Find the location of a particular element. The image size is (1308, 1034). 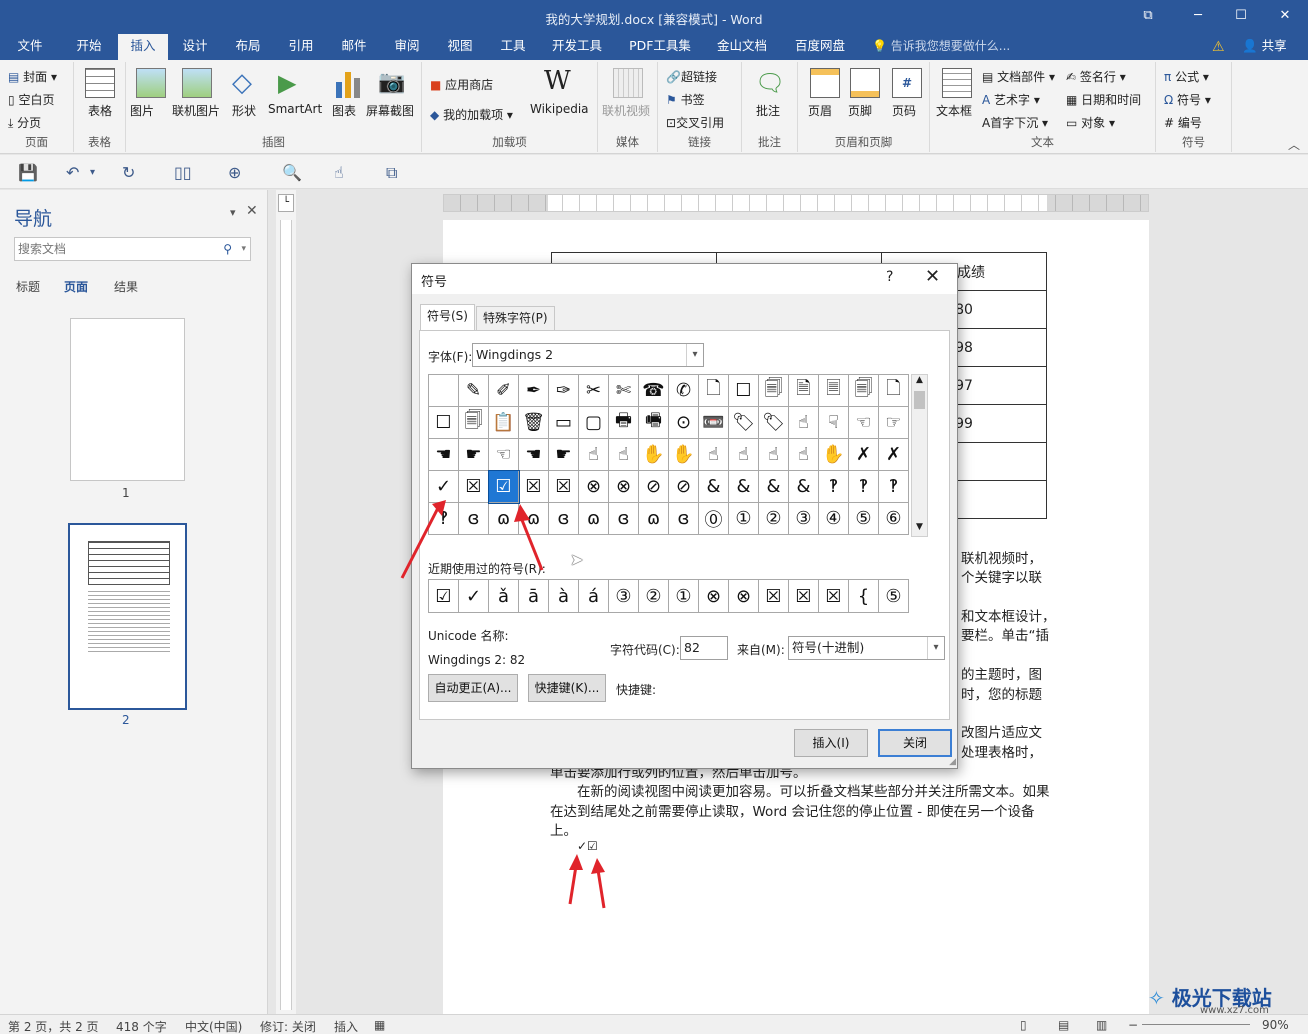

from-select: 符号(十进制) ▾ is located at coordinates (866, 648).